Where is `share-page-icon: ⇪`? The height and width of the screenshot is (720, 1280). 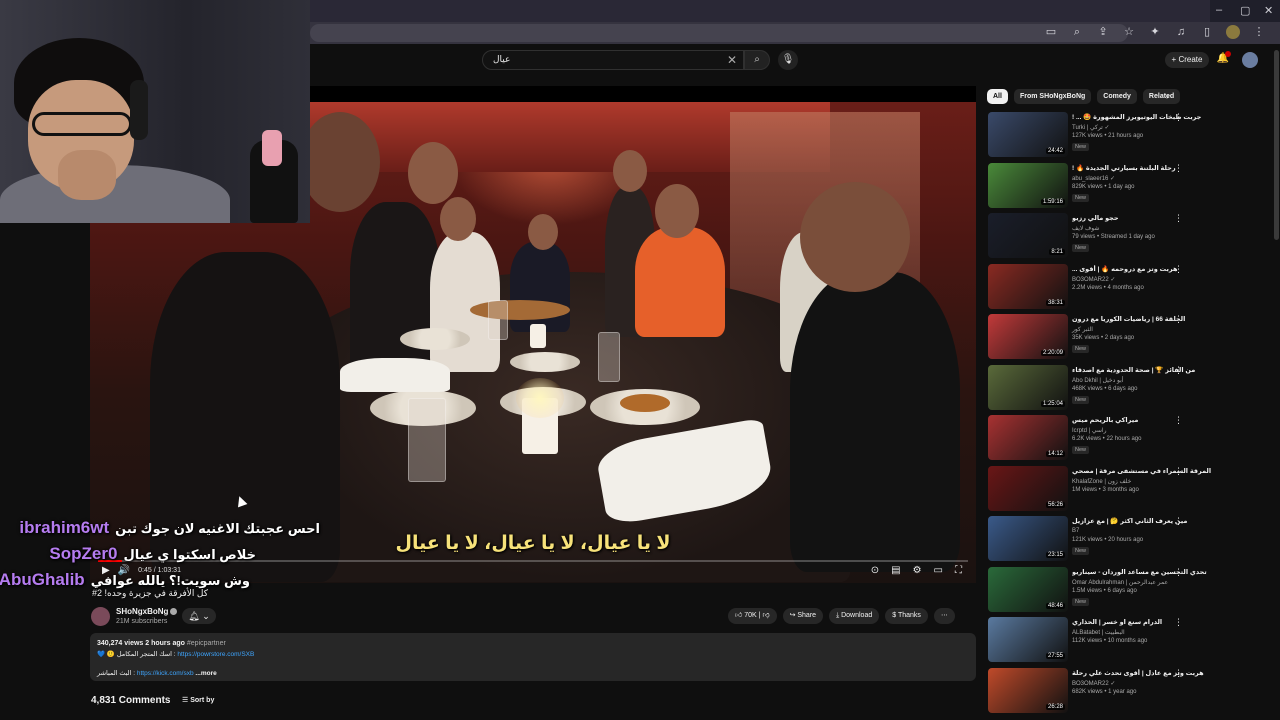 share-page-icon: ⇪ is located at coordinates (1103, 32).